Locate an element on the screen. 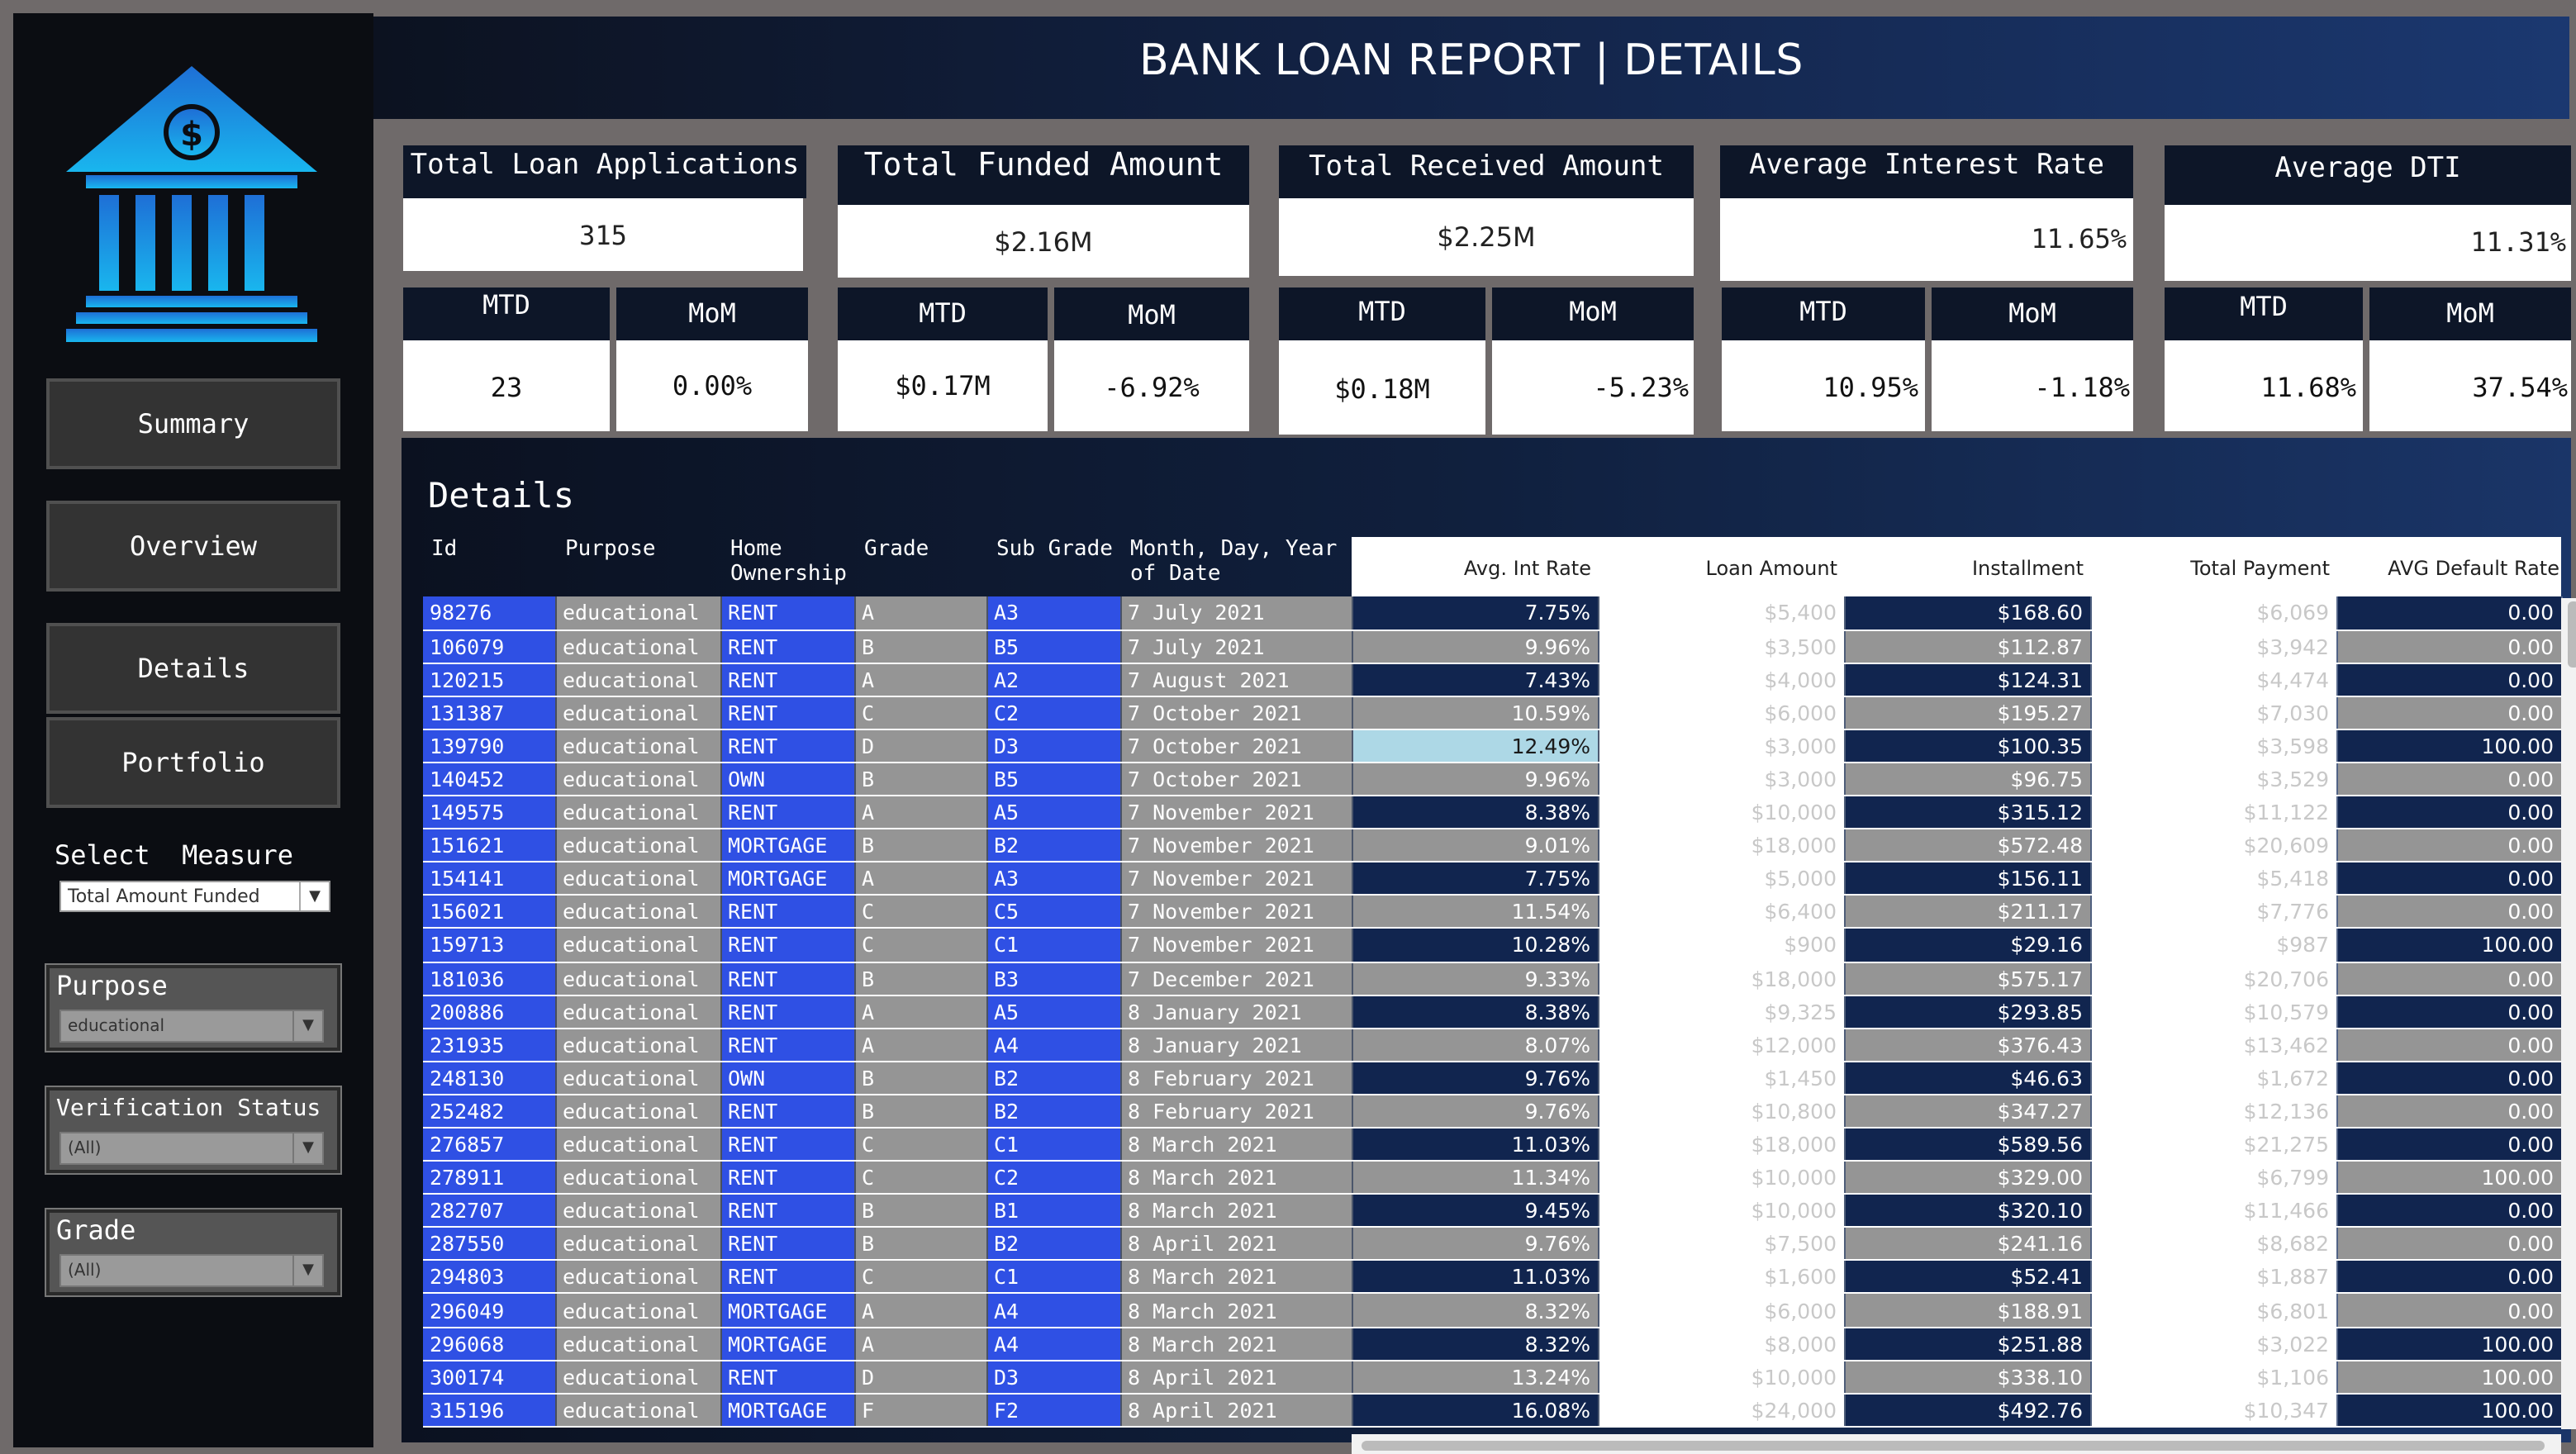 This screenshot has height=1454, width=2576. cell-loan-amount: $10,000 is located at coordinates (1722, 1178).